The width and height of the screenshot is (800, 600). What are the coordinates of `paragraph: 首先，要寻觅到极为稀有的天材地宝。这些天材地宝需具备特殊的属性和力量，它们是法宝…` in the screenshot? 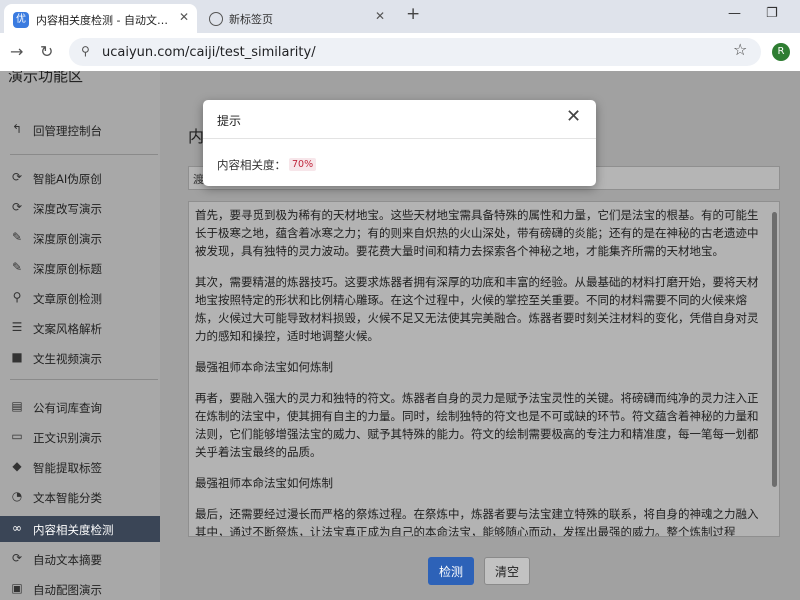 It's located at (477, 233).